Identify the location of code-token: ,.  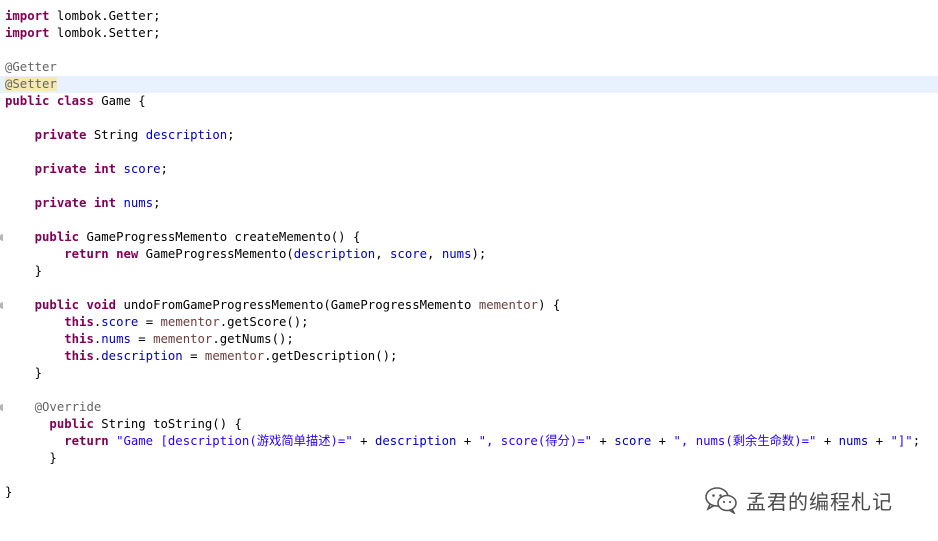
(434, 254).